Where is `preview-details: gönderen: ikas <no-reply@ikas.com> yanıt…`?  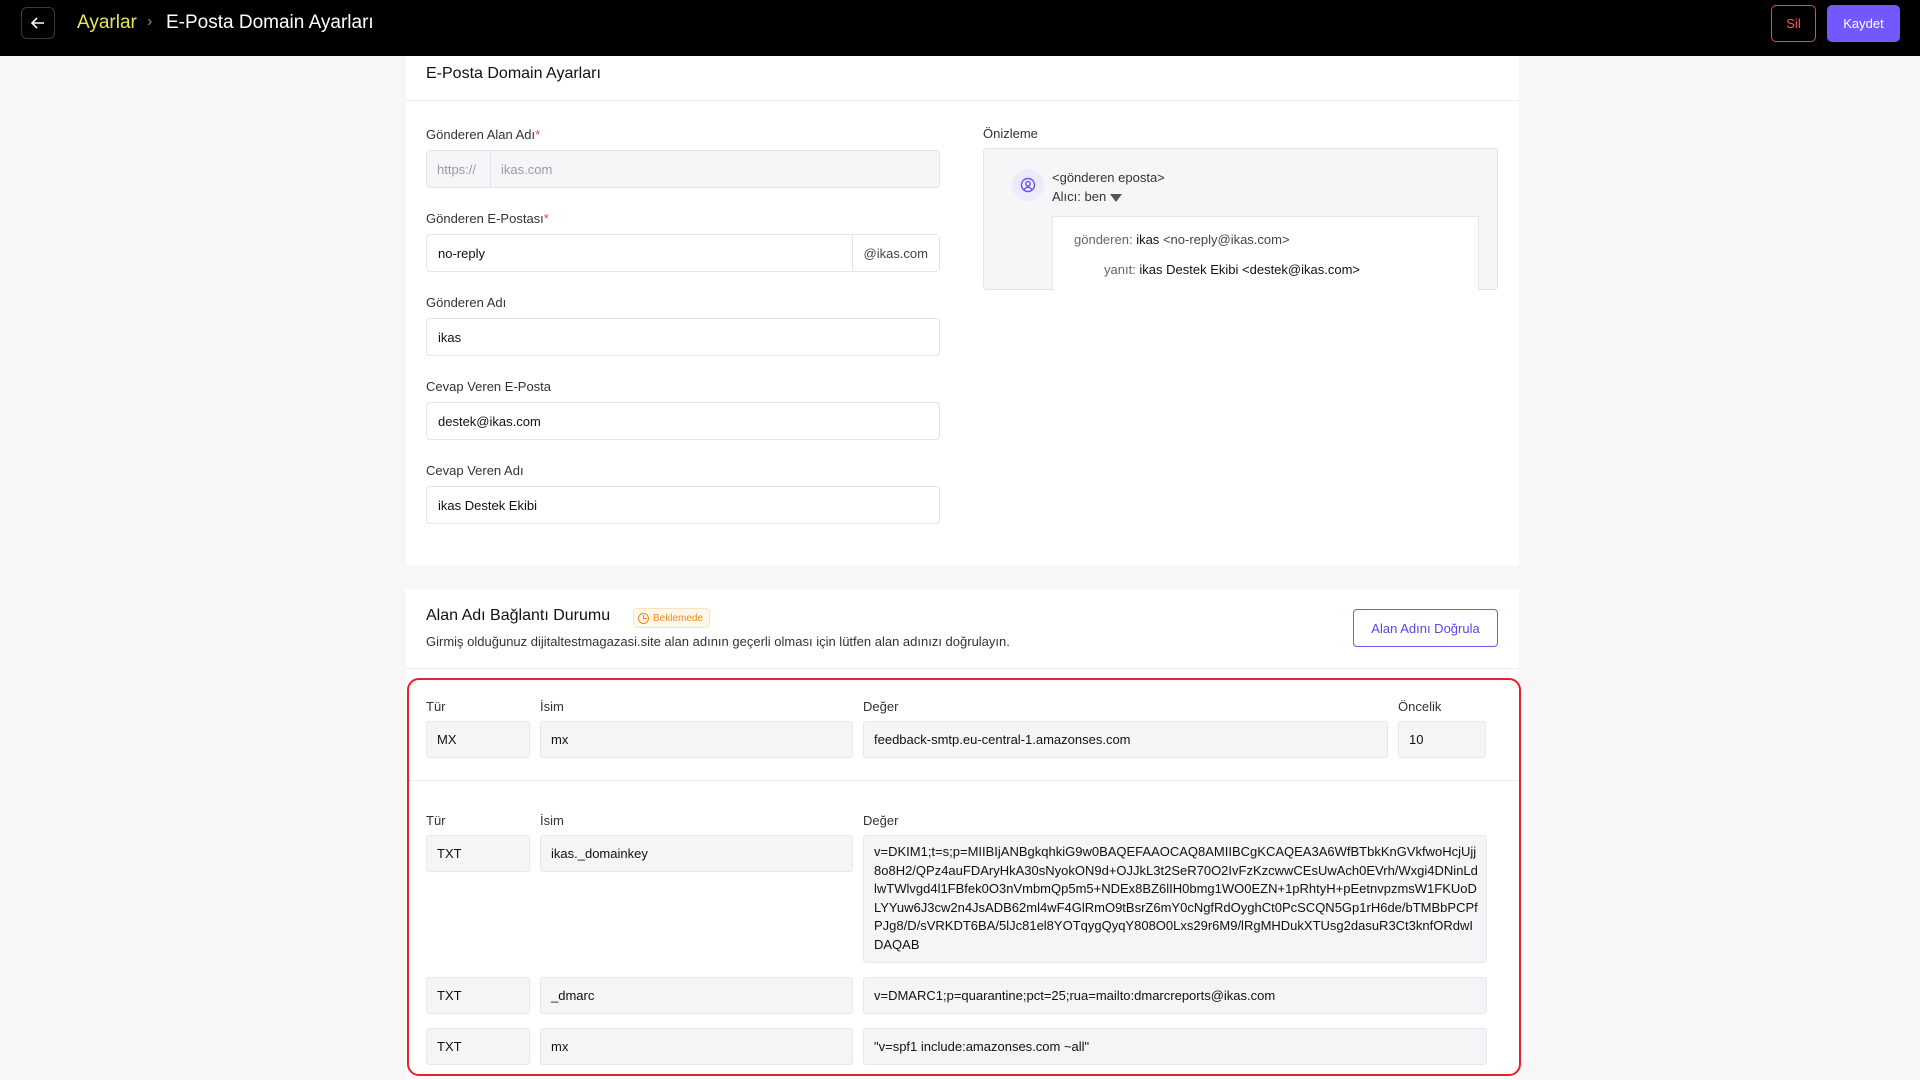 preview-details: gönderen: ikas <no-reply@ikas.com> yanıt… is located at coordinates (1265, 253).